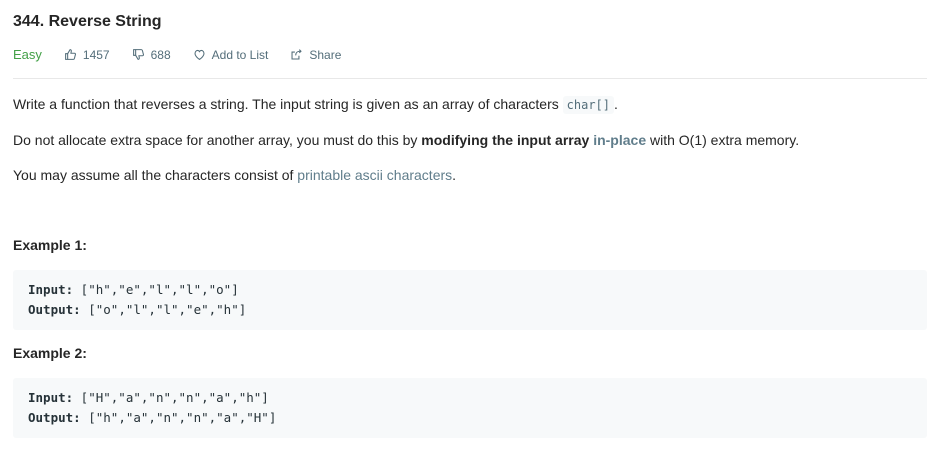 The height and width of the screenshot is (456, 939). What do you see at coordinates (325, 54) in the screenshot?
I see `share-label: Share` at bounding box center [325, 54].